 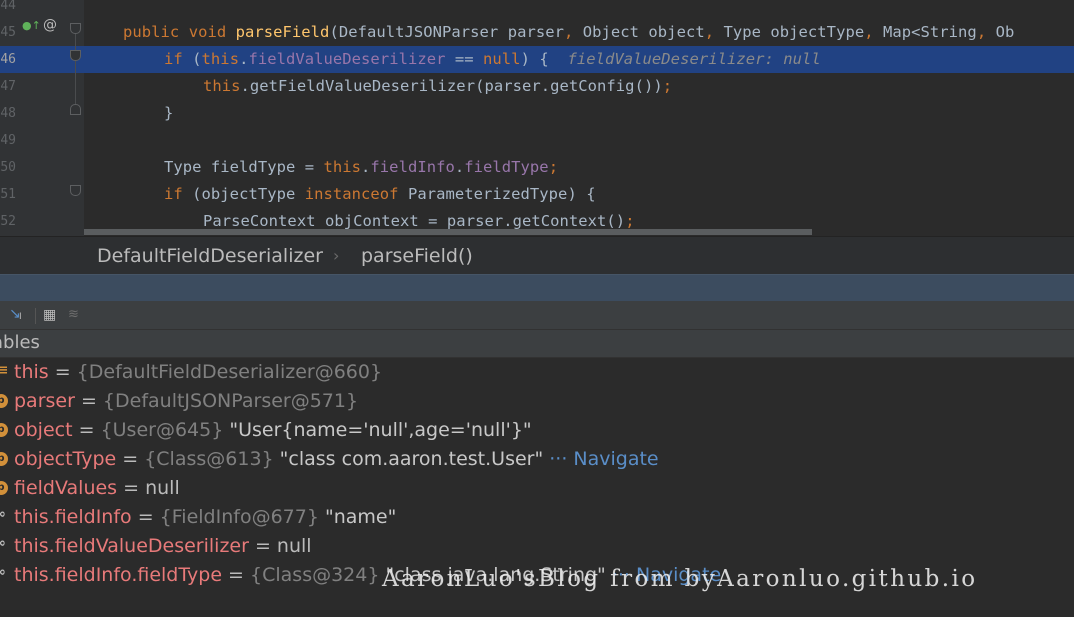 I want to click on debug-toolbar: ↘ I ▦ ≋, so click(x=537, y=315).